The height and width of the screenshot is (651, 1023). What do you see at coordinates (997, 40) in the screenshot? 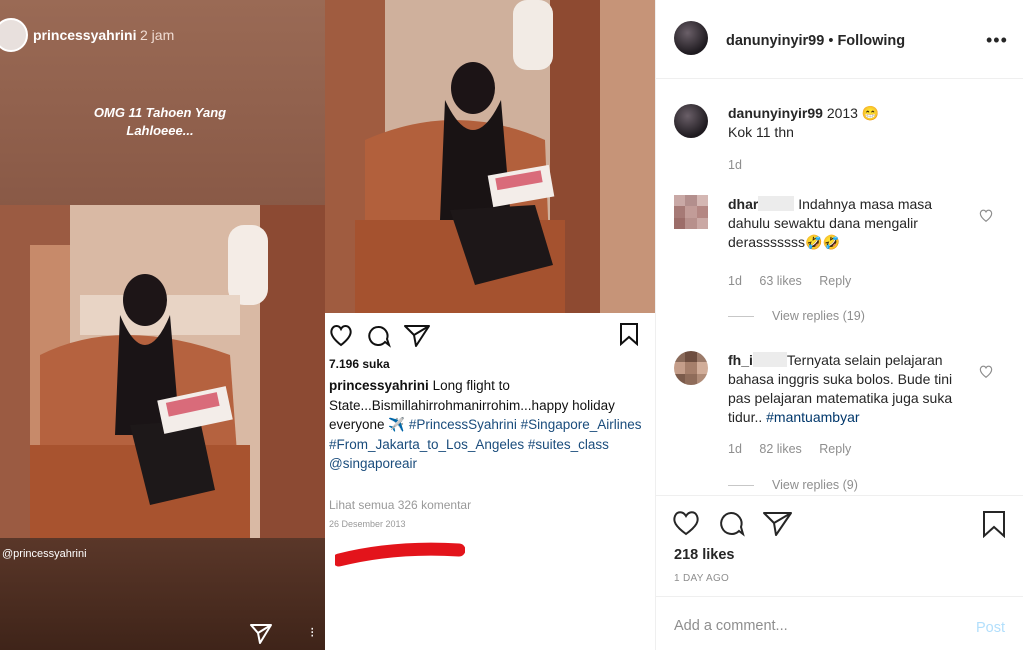
I see `more-options-icon: •••` at bounding box center [997, 40].